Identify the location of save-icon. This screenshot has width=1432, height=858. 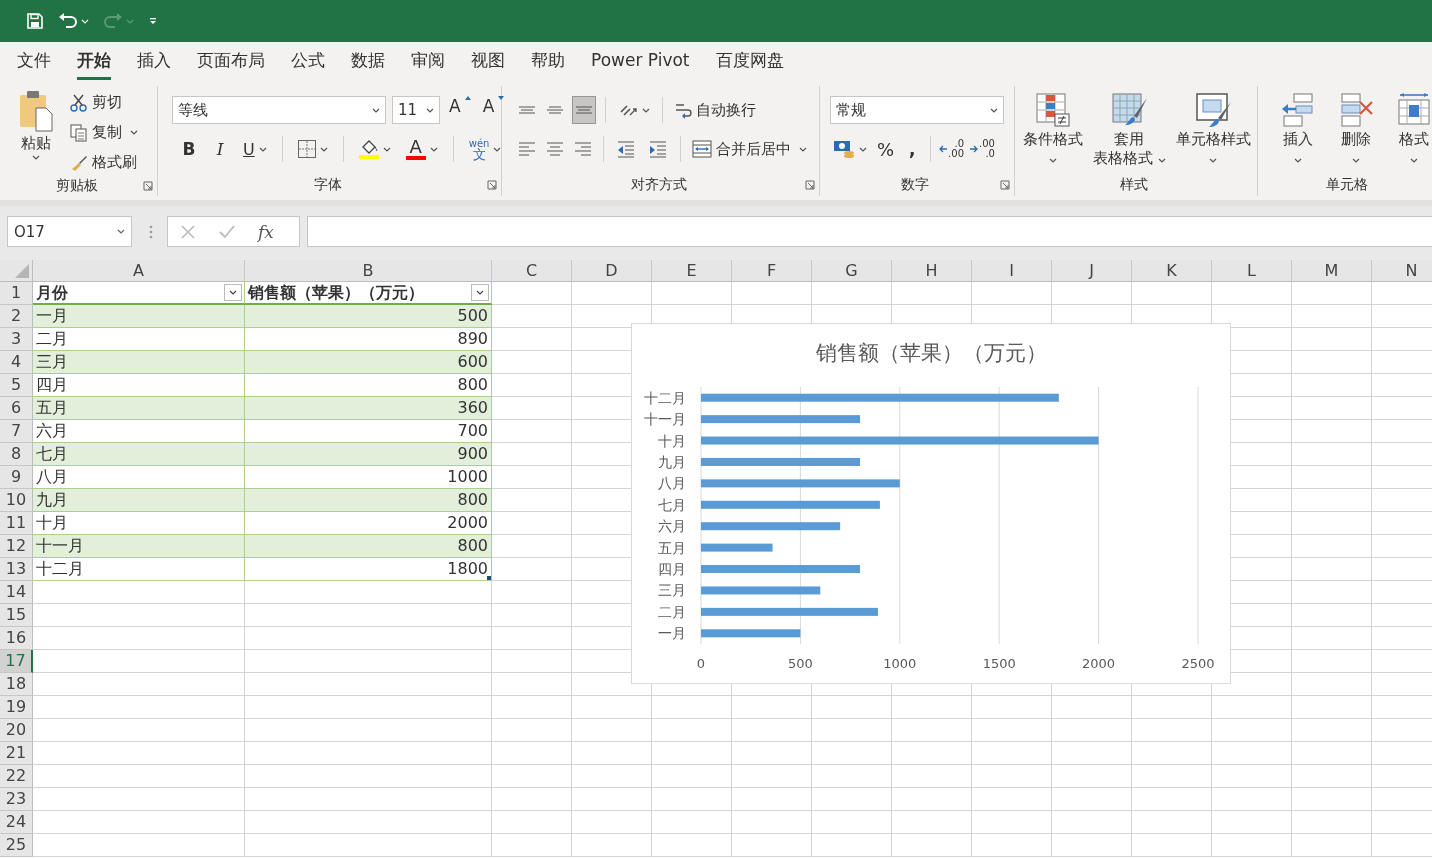
(35, 21).